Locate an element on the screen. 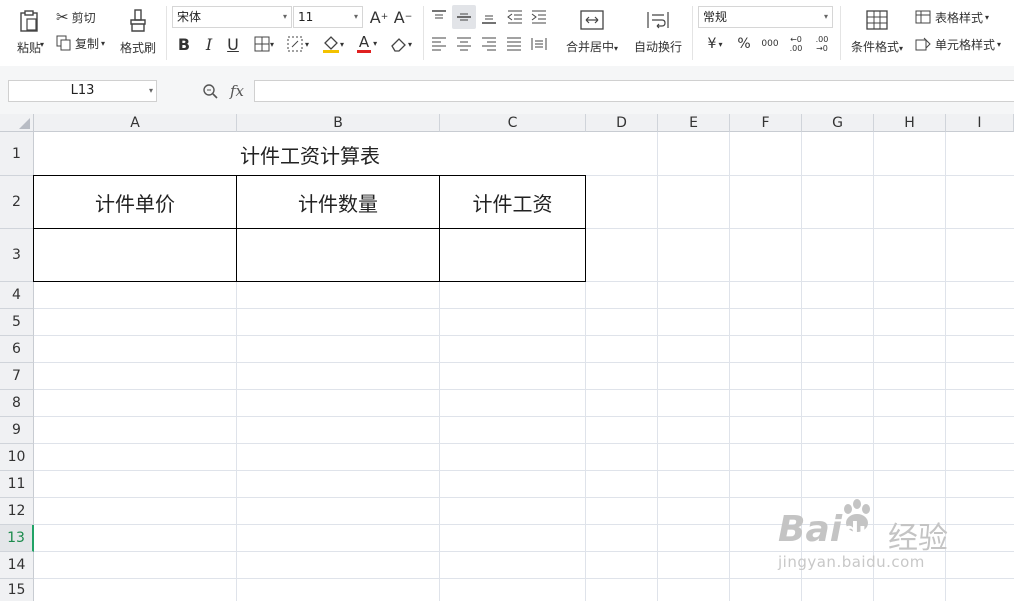 The height and width of the screenshot is (601, 1014). row-header-2: 2 is located at coordinates (17, 202).